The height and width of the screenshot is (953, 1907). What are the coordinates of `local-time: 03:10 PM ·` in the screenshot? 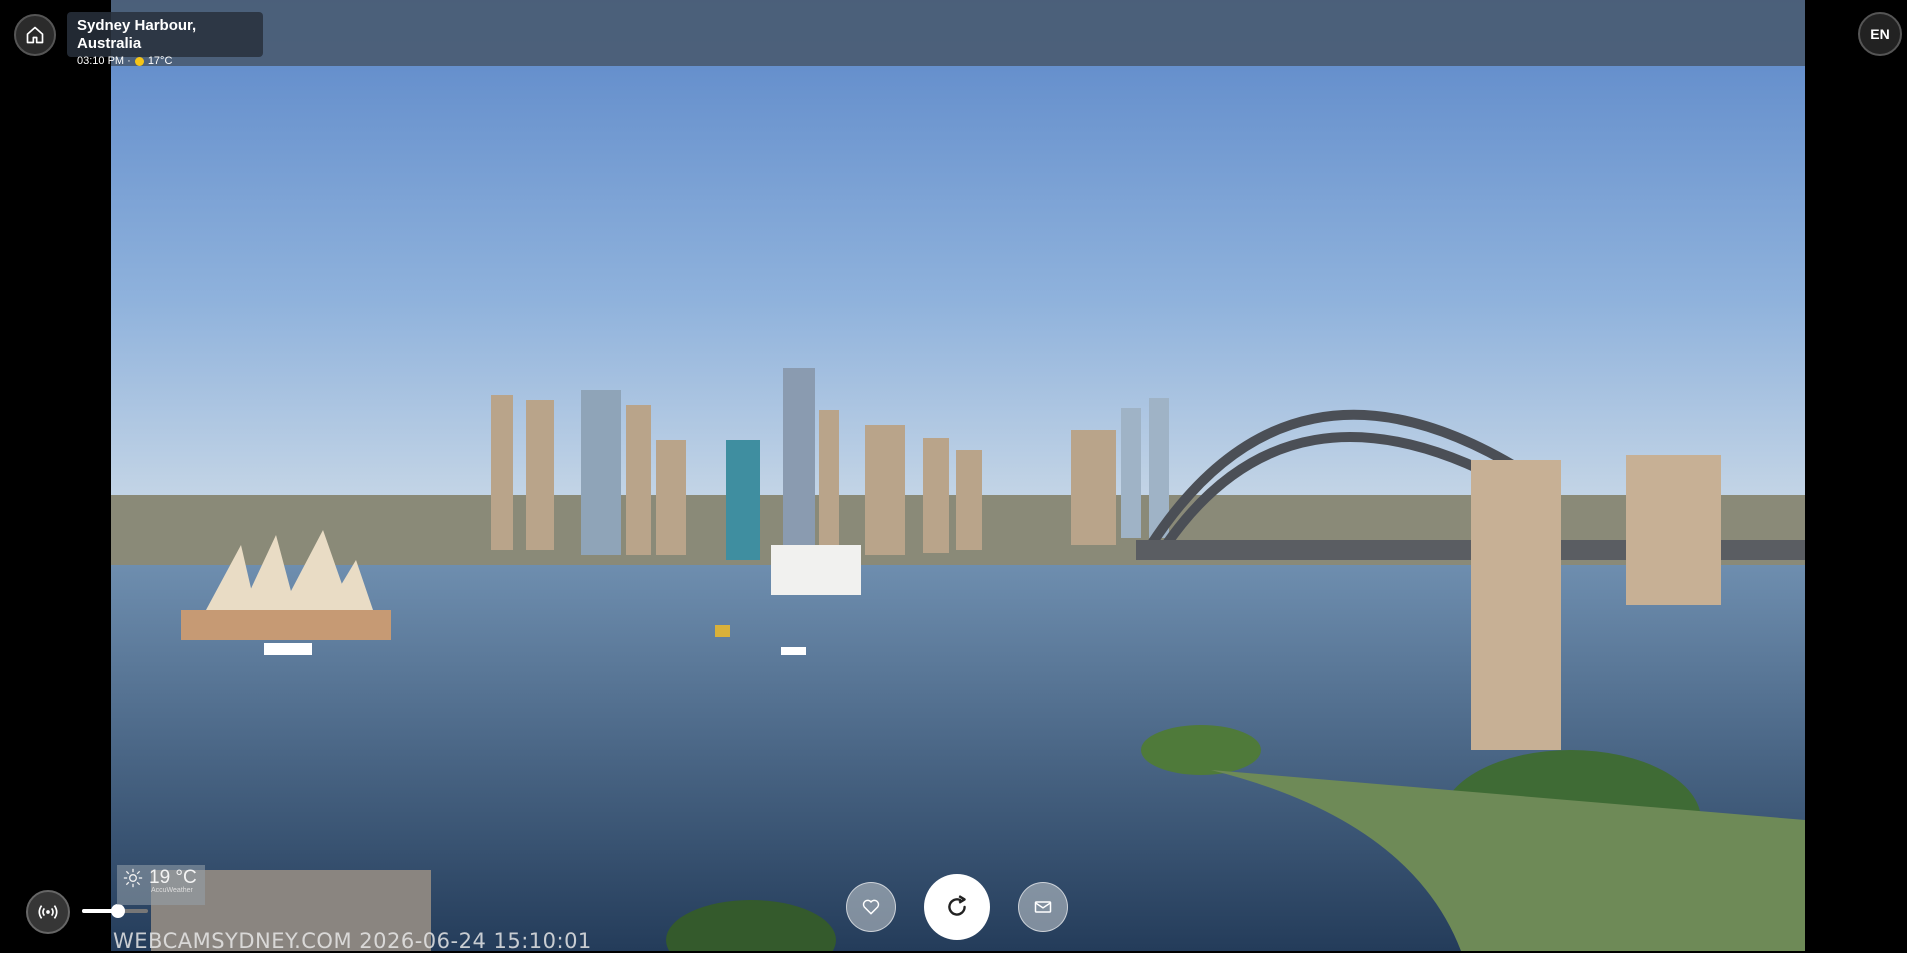 It's located at (104, 61).